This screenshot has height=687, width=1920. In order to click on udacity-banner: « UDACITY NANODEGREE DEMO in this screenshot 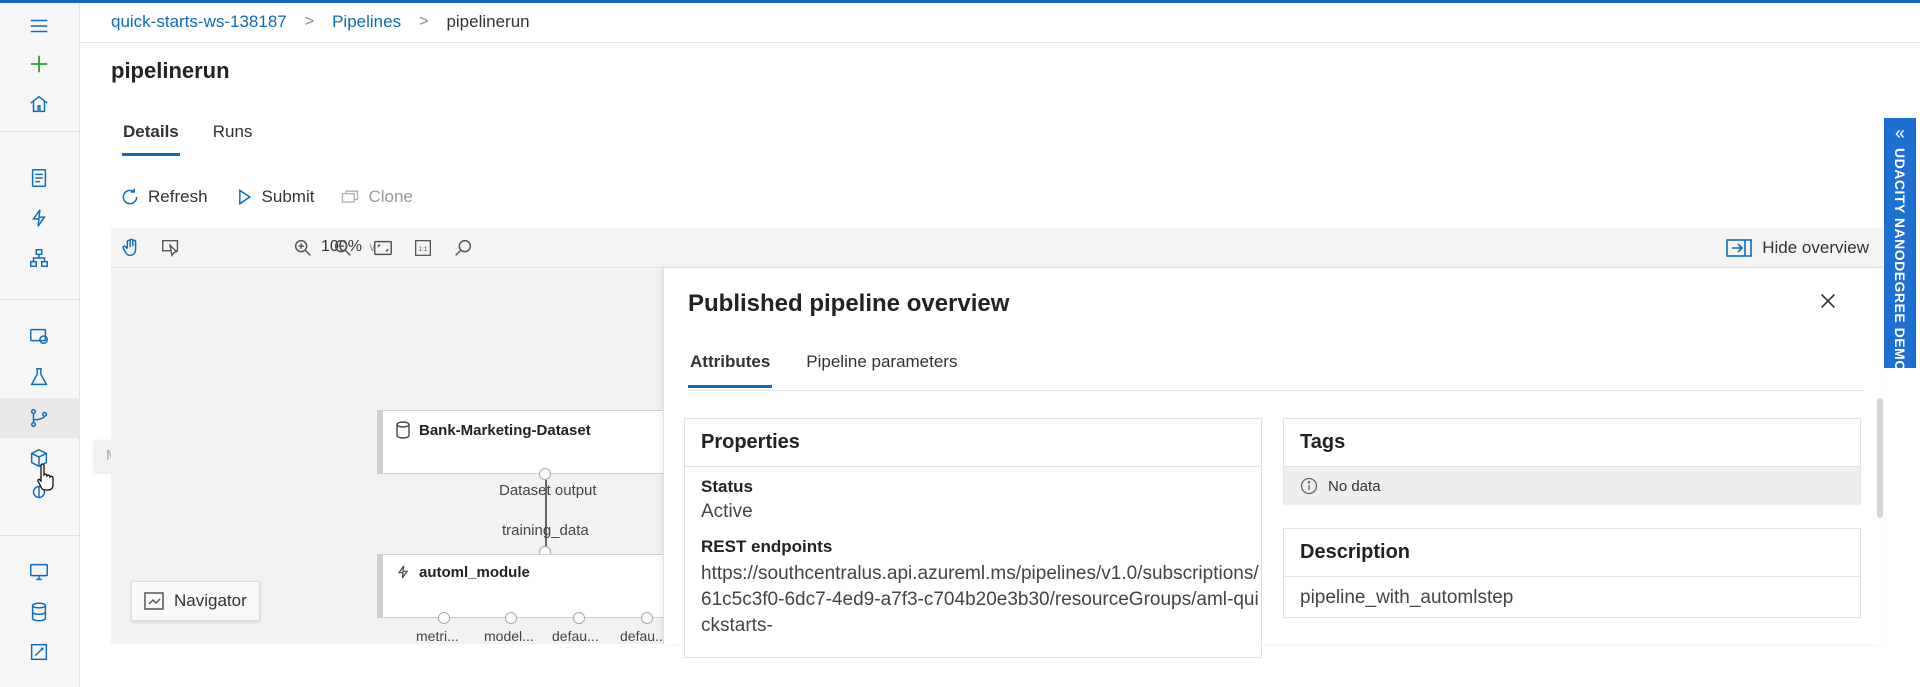, I will do `click(1900, 245)`.